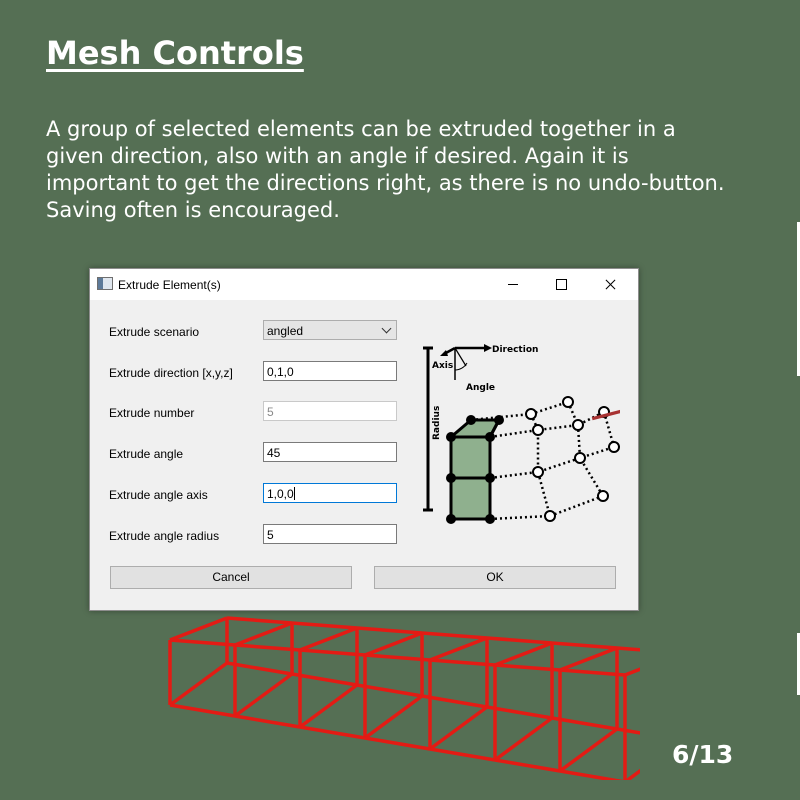 Image resolution: width=800 pixels, height=800 pixels. Describe the element at coordinates (270, 535) in the screenshot. I see `extrude-angle-radius-value: 5` at that location.